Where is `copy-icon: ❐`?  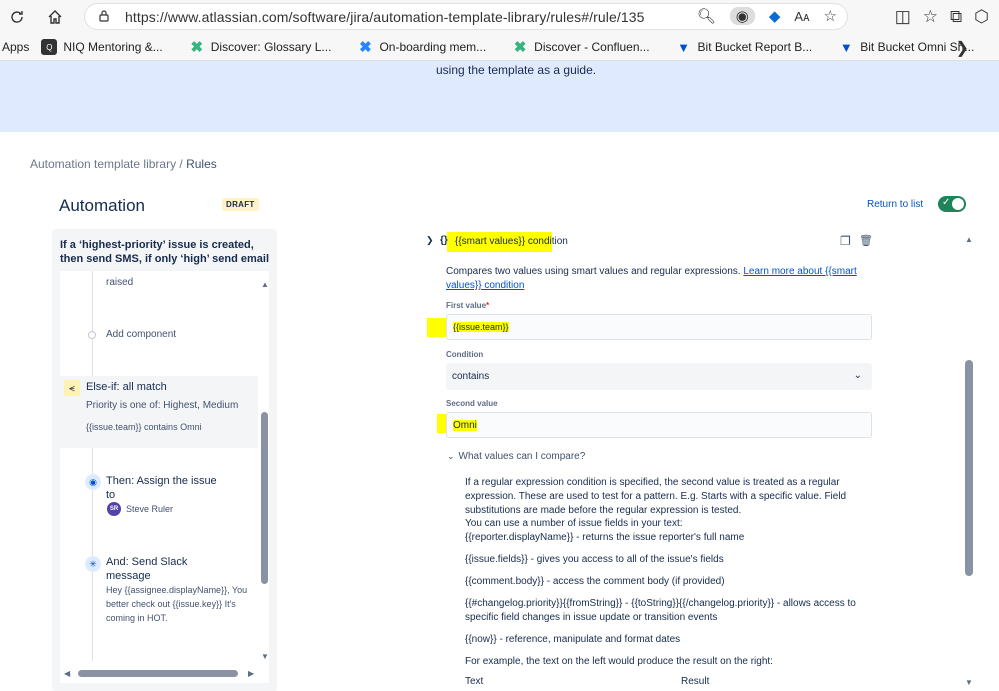 copy-icon: ❐ is located at coordinates (845, 241).